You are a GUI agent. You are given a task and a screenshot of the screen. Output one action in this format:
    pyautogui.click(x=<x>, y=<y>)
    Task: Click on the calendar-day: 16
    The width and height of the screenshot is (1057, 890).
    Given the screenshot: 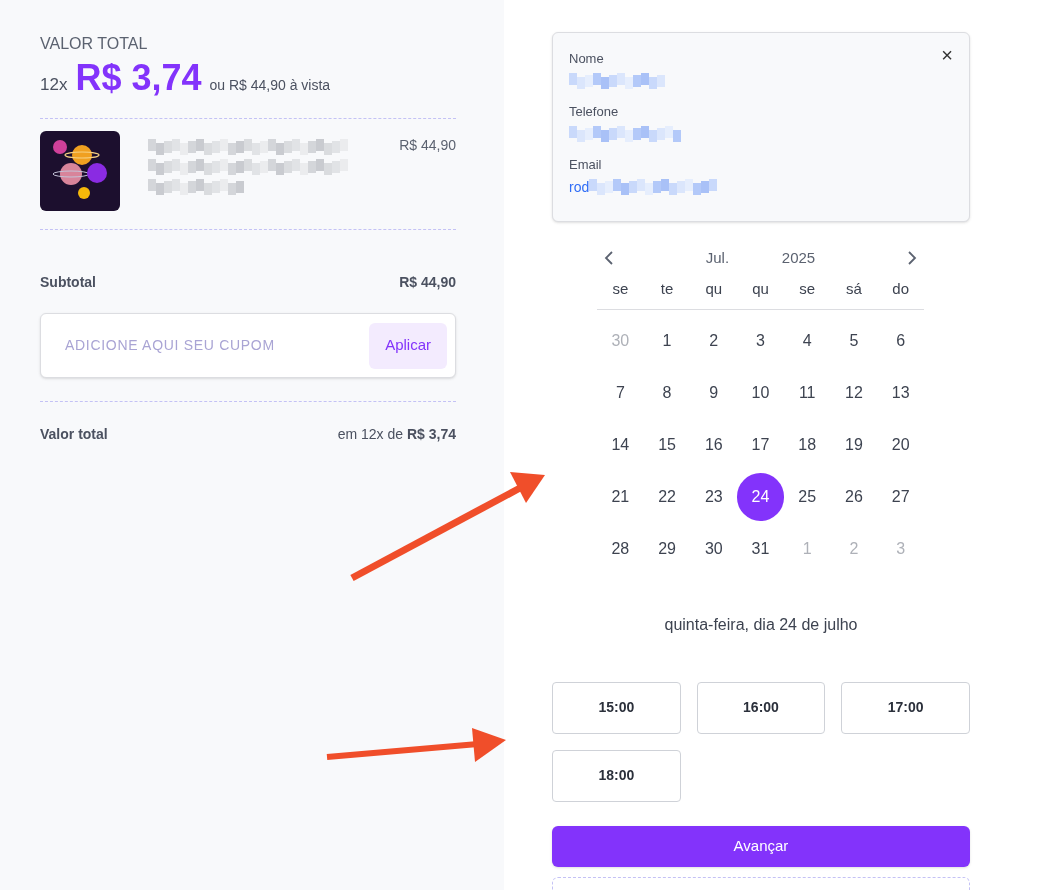 What is the action you would take?
    pyautogui.click(x=714, y=444)
    